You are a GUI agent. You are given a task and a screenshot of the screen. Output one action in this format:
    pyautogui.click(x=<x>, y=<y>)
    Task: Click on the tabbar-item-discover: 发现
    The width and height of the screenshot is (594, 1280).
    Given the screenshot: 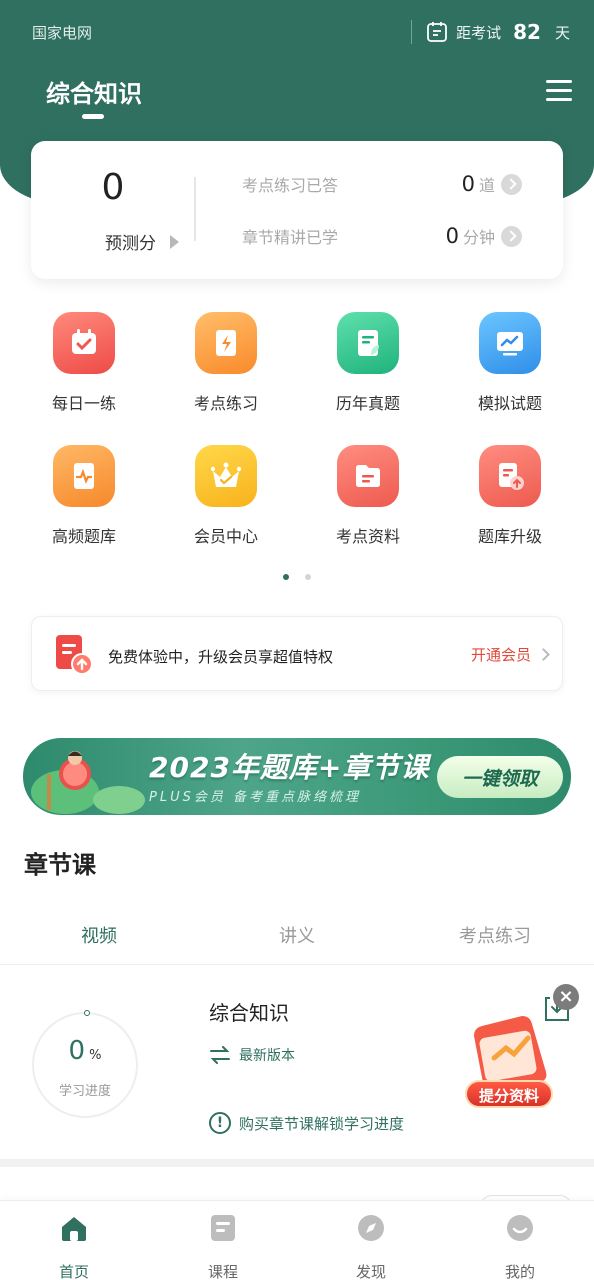 What is the action you would take?
    pyautogui.click(x=371, y=1246)
    